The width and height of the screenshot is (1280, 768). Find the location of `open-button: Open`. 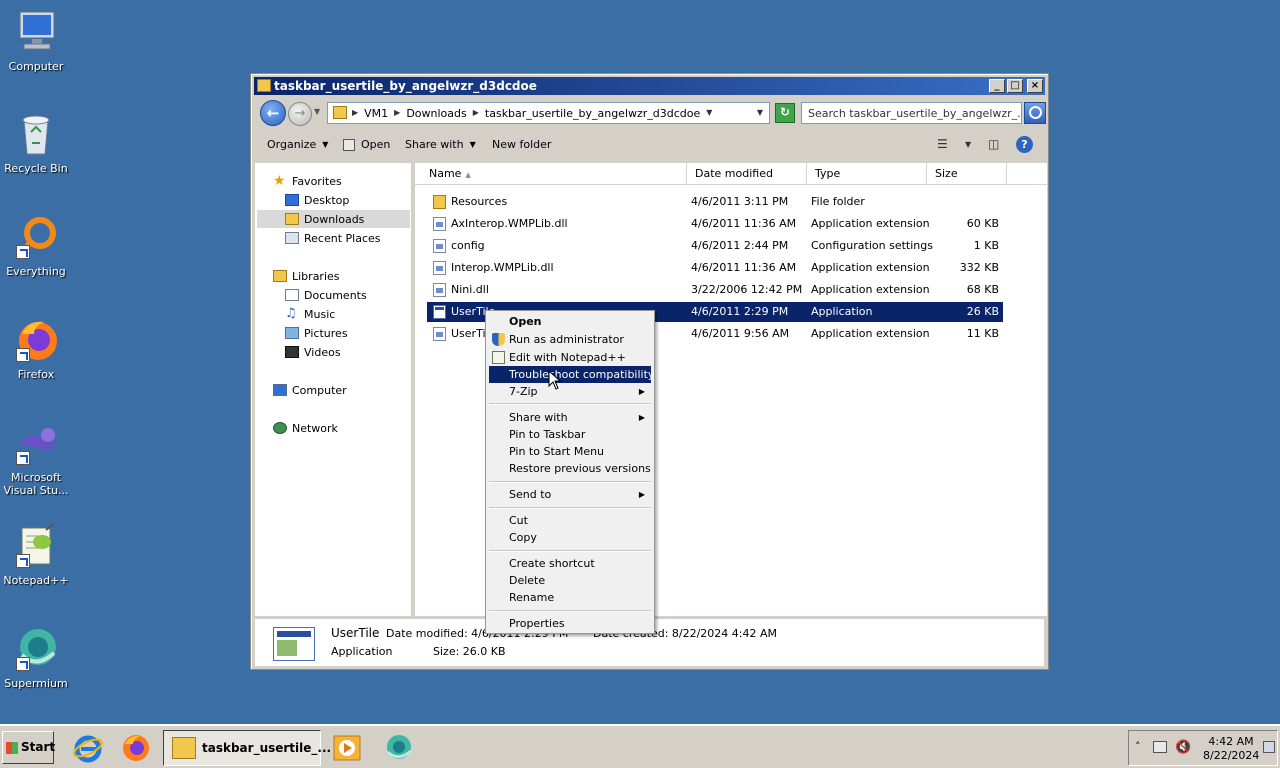

open-button: Open is located at coordinates (366, 144).